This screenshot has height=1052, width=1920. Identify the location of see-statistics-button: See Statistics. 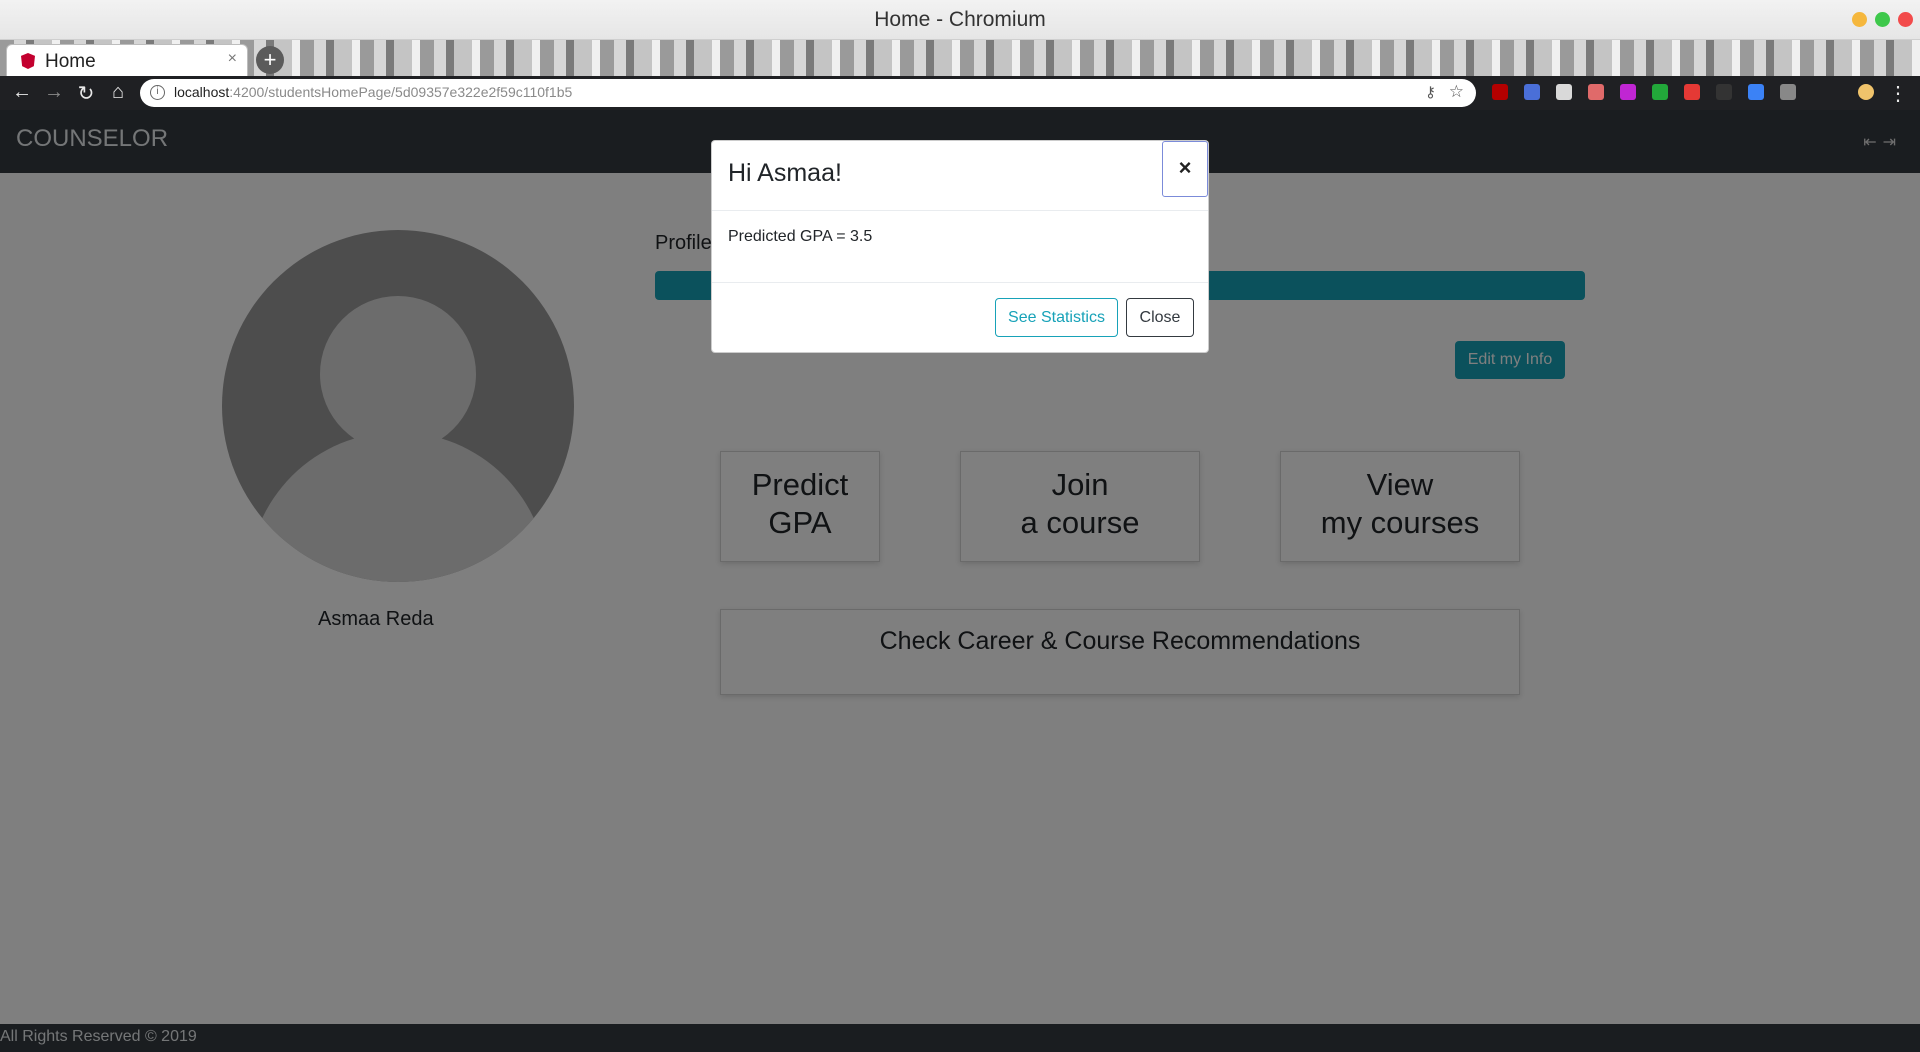
(1056, 317).